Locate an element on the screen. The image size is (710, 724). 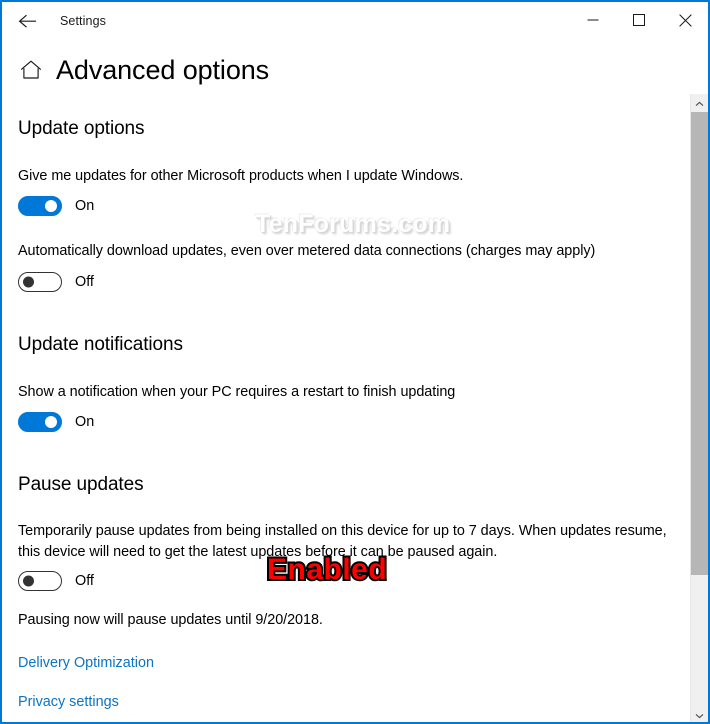
toggle-row-microsoft-products: On is located at coordinates (343, 206).